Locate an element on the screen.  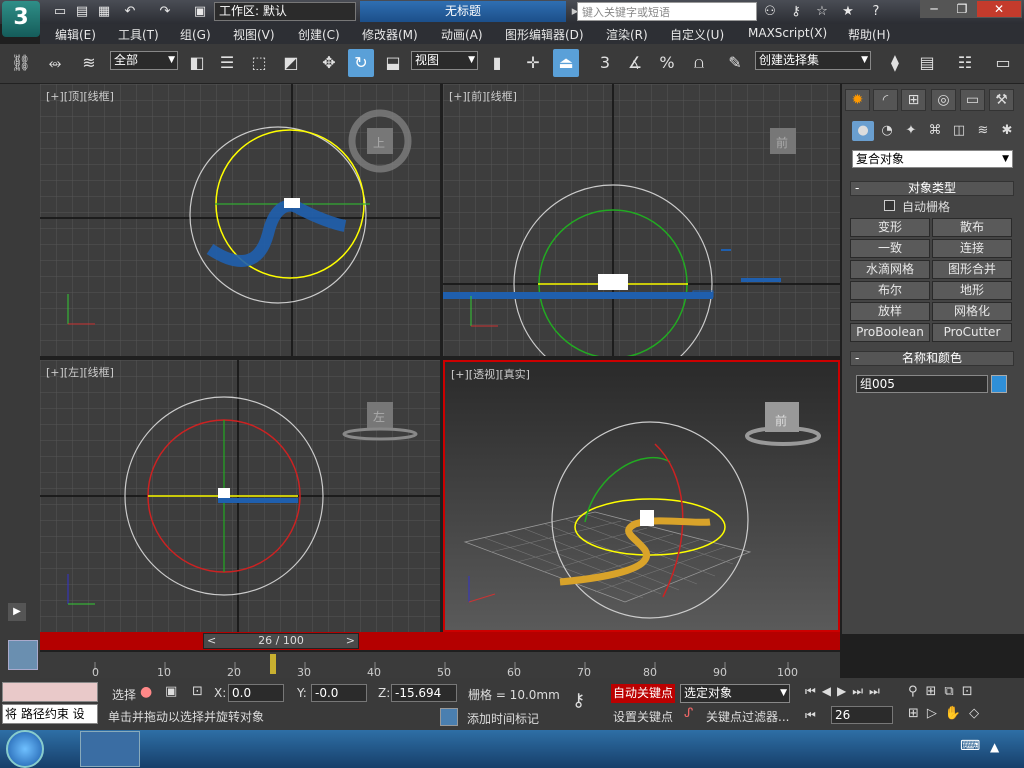
favorites-icon: ★ is located at coordinates (848, 12).